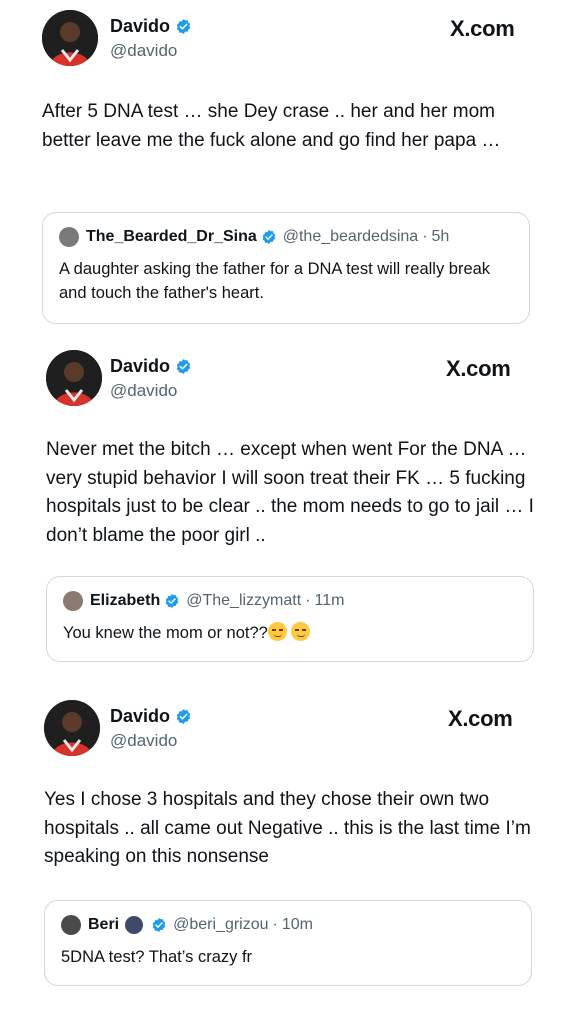  I want to click on quote-timestamp: 10m, so click(297, 924).